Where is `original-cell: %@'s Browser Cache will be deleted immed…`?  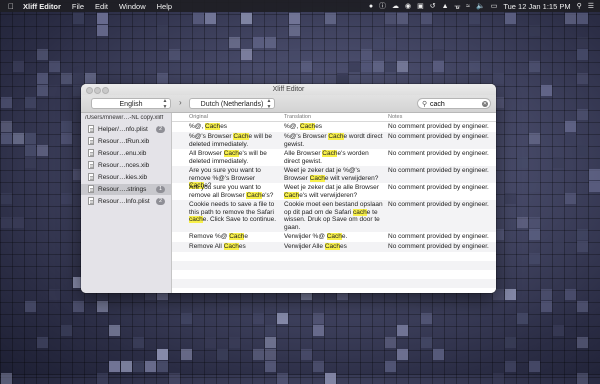
original-cell: %@'s Browser Cache will be deleted immed… is located at coordinates (230, 140).